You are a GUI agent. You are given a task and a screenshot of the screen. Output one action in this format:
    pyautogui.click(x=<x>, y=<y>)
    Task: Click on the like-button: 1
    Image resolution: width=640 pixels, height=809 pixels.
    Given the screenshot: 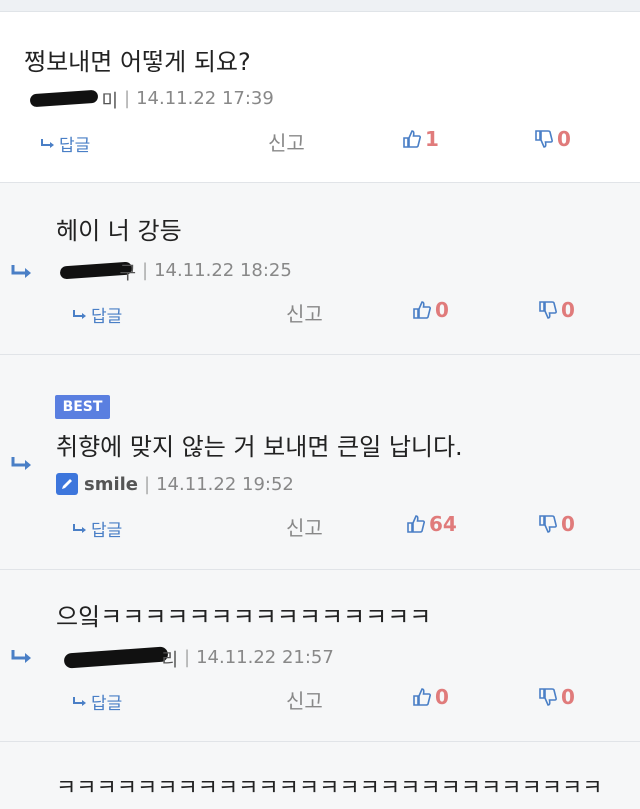 What is the action you would take?
    pyautogui.click(x=420, y=139)
    